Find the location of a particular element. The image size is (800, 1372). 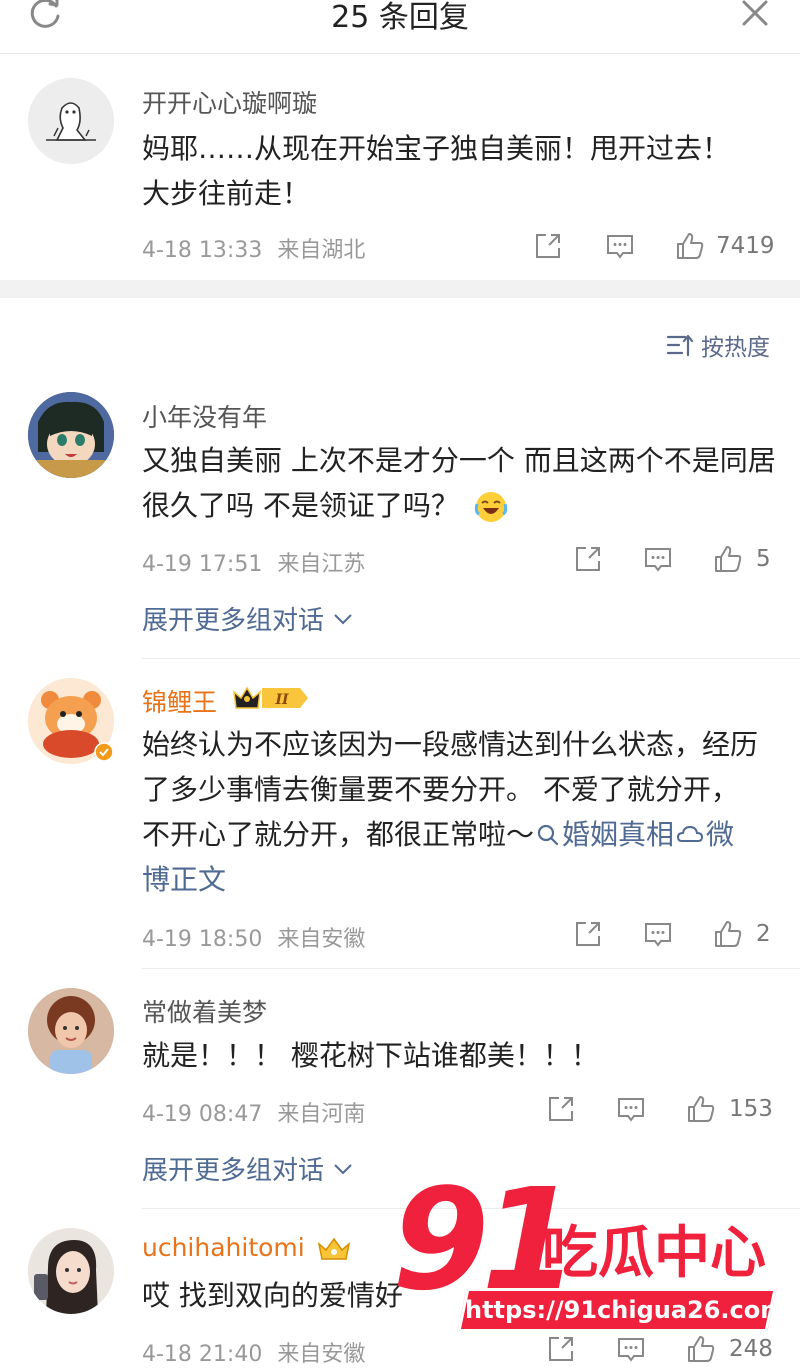

like-count: 153 is located at coordinates (751, 1109).